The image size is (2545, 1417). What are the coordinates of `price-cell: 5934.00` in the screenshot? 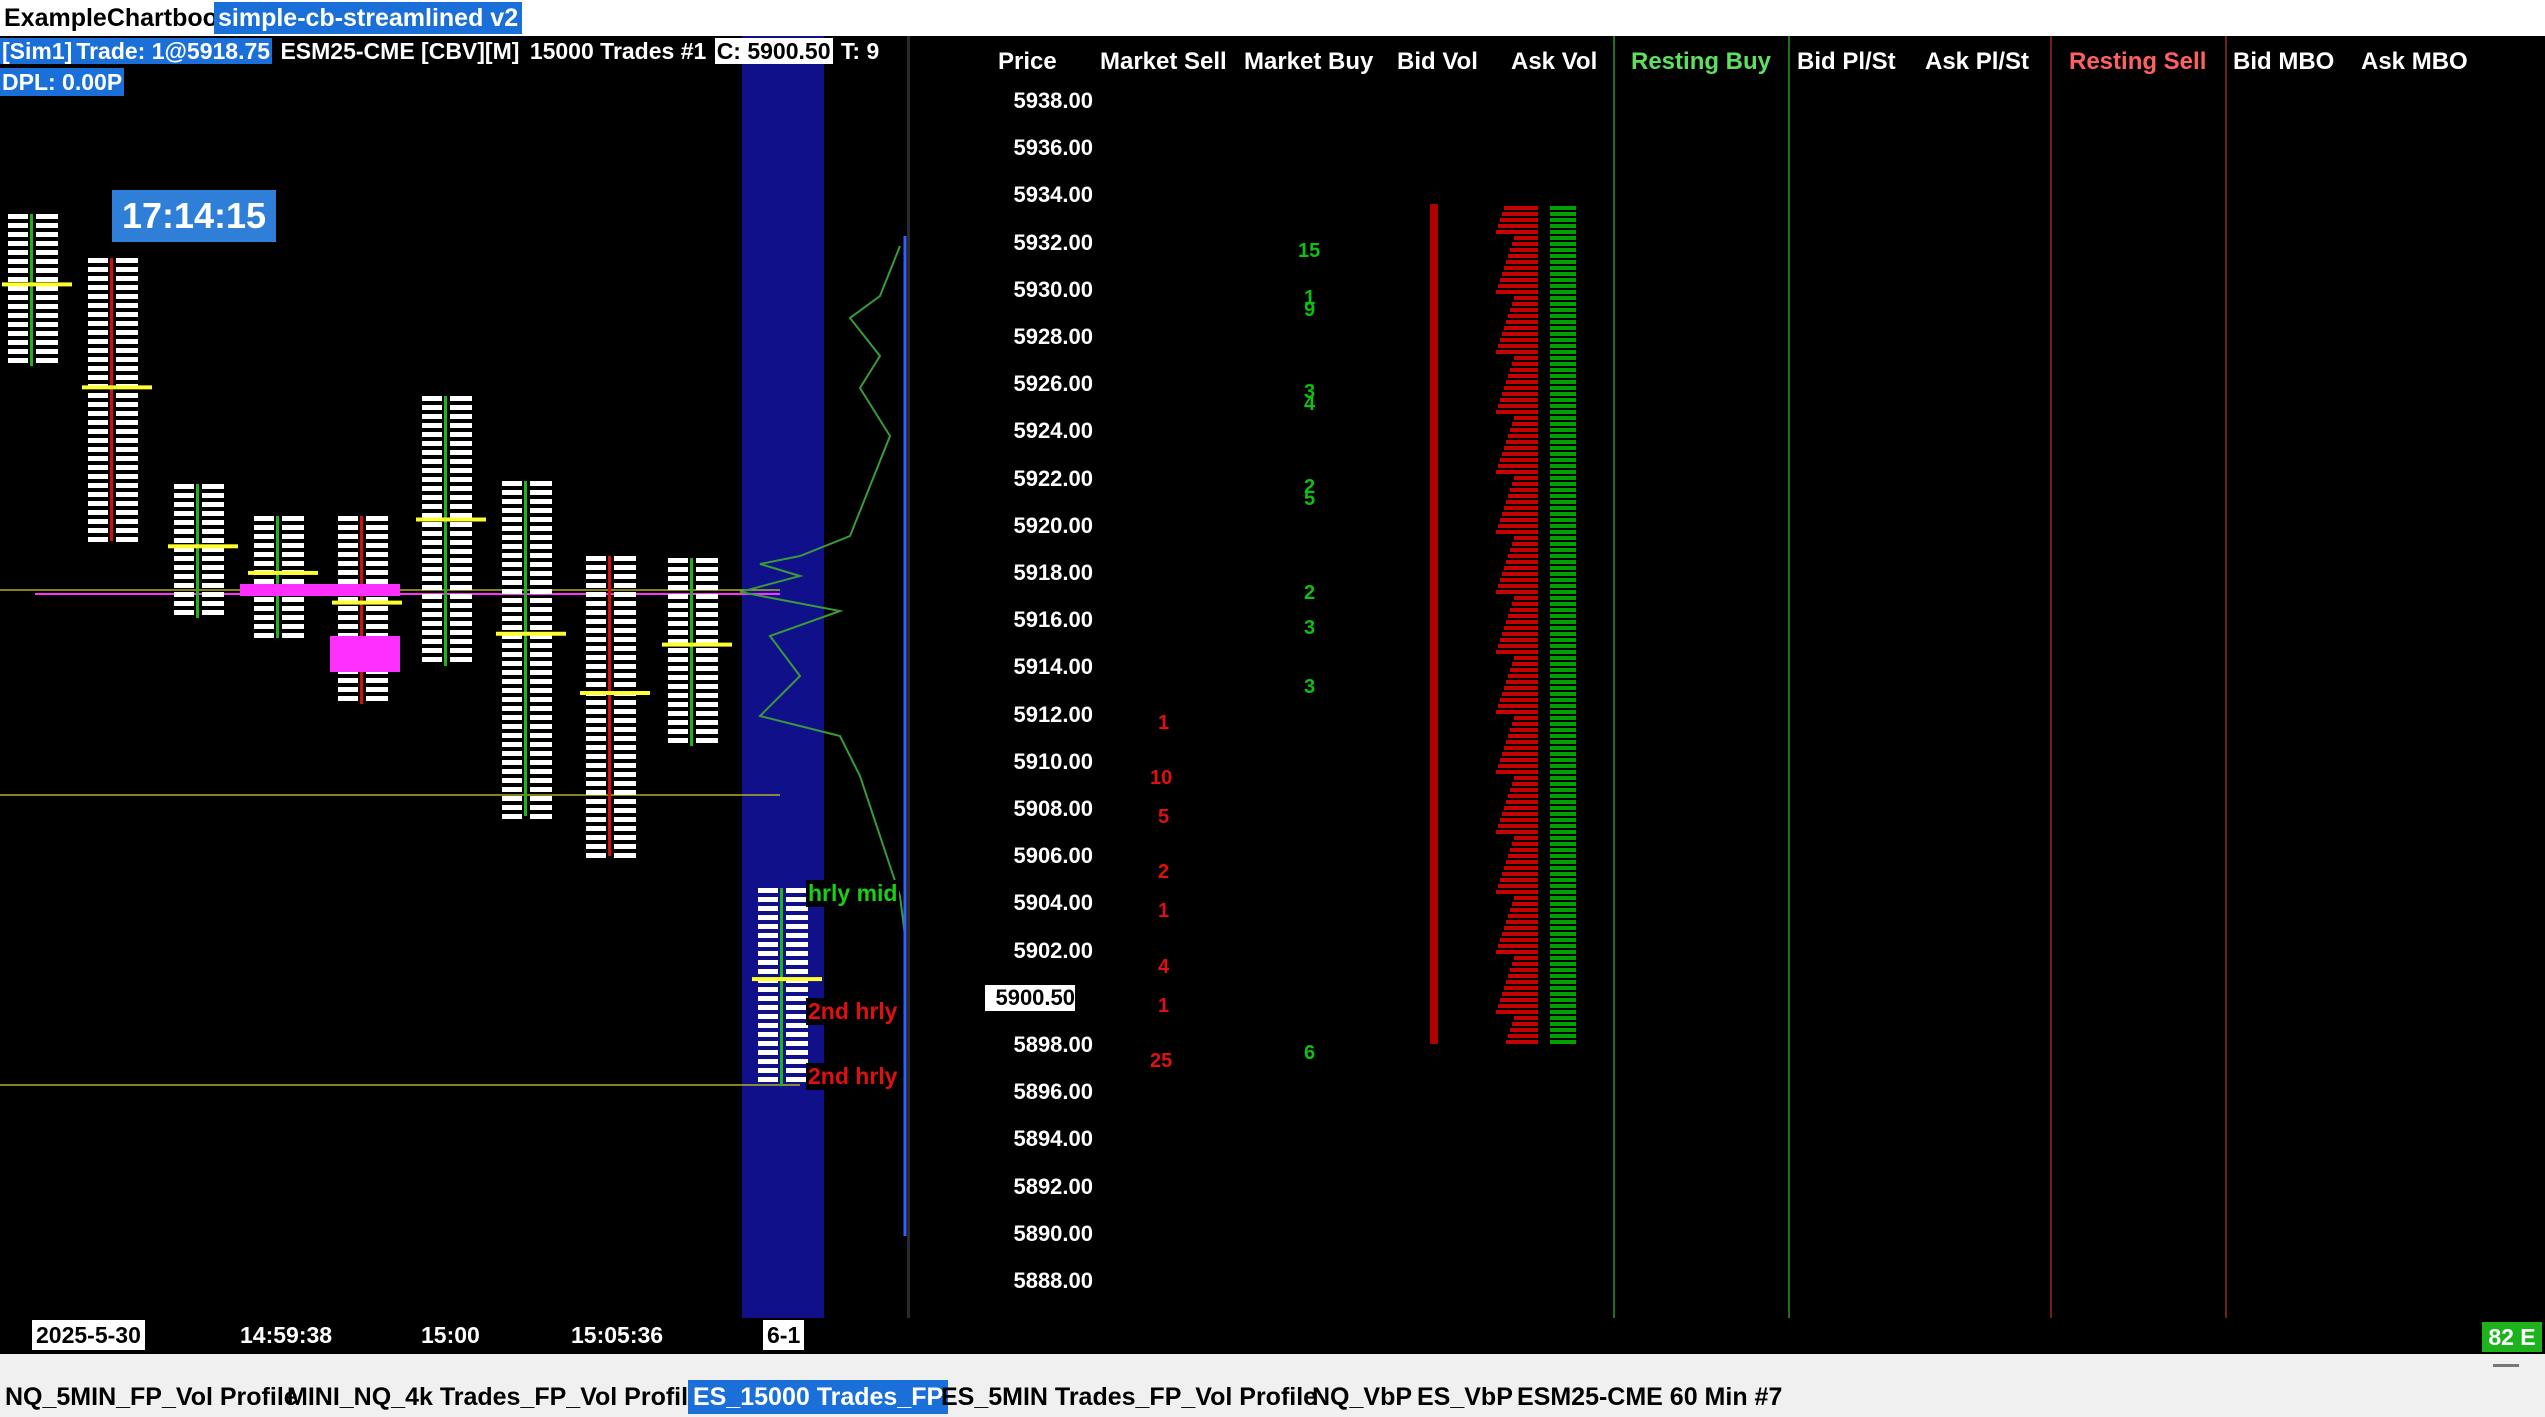 It's located at (1035, 195).